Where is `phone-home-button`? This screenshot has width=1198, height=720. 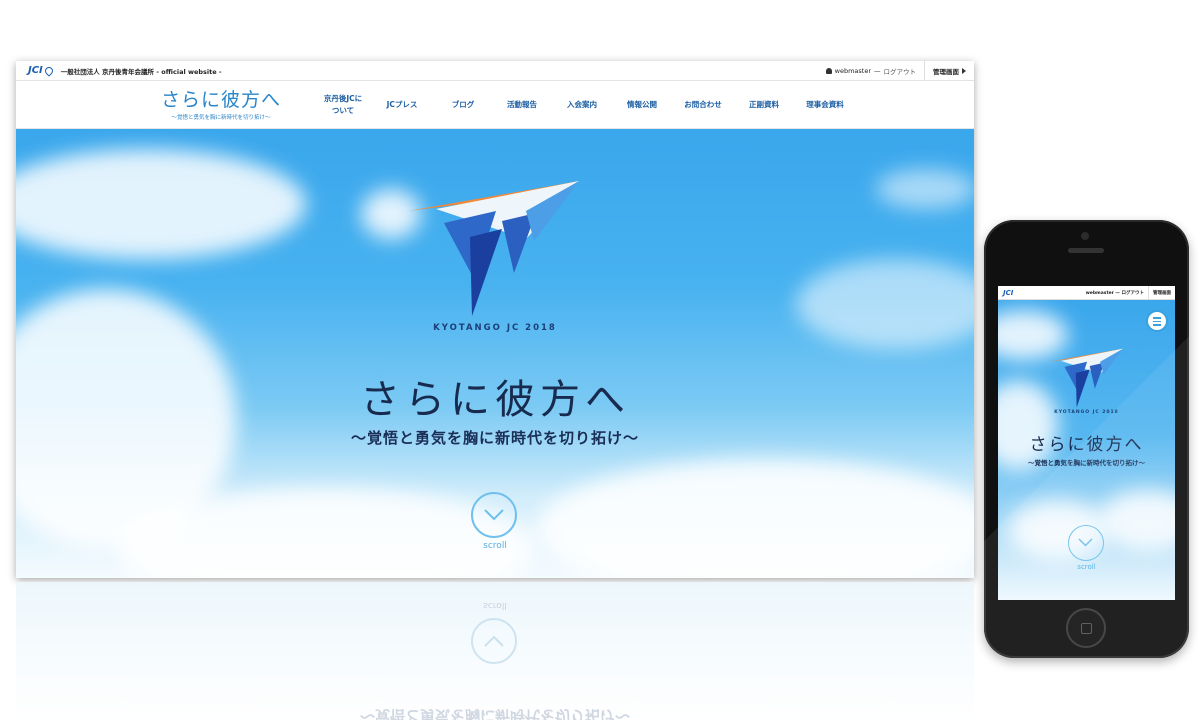
phone-home-button is located at coordinates (1086, 628).